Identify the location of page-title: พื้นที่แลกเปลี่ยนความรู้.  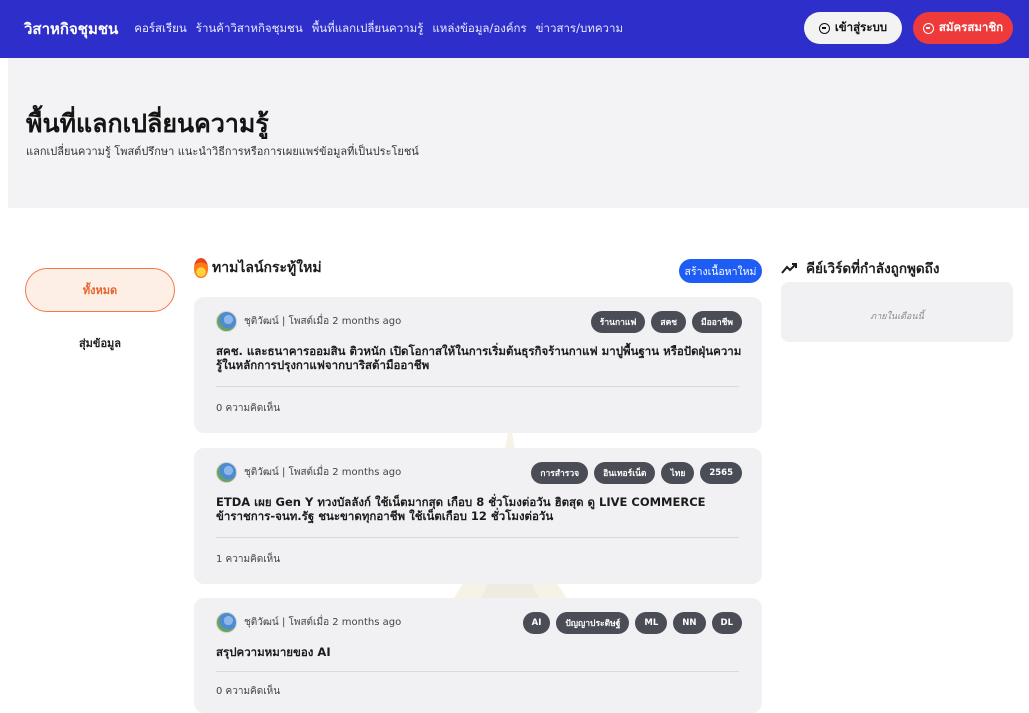
(147, 123).